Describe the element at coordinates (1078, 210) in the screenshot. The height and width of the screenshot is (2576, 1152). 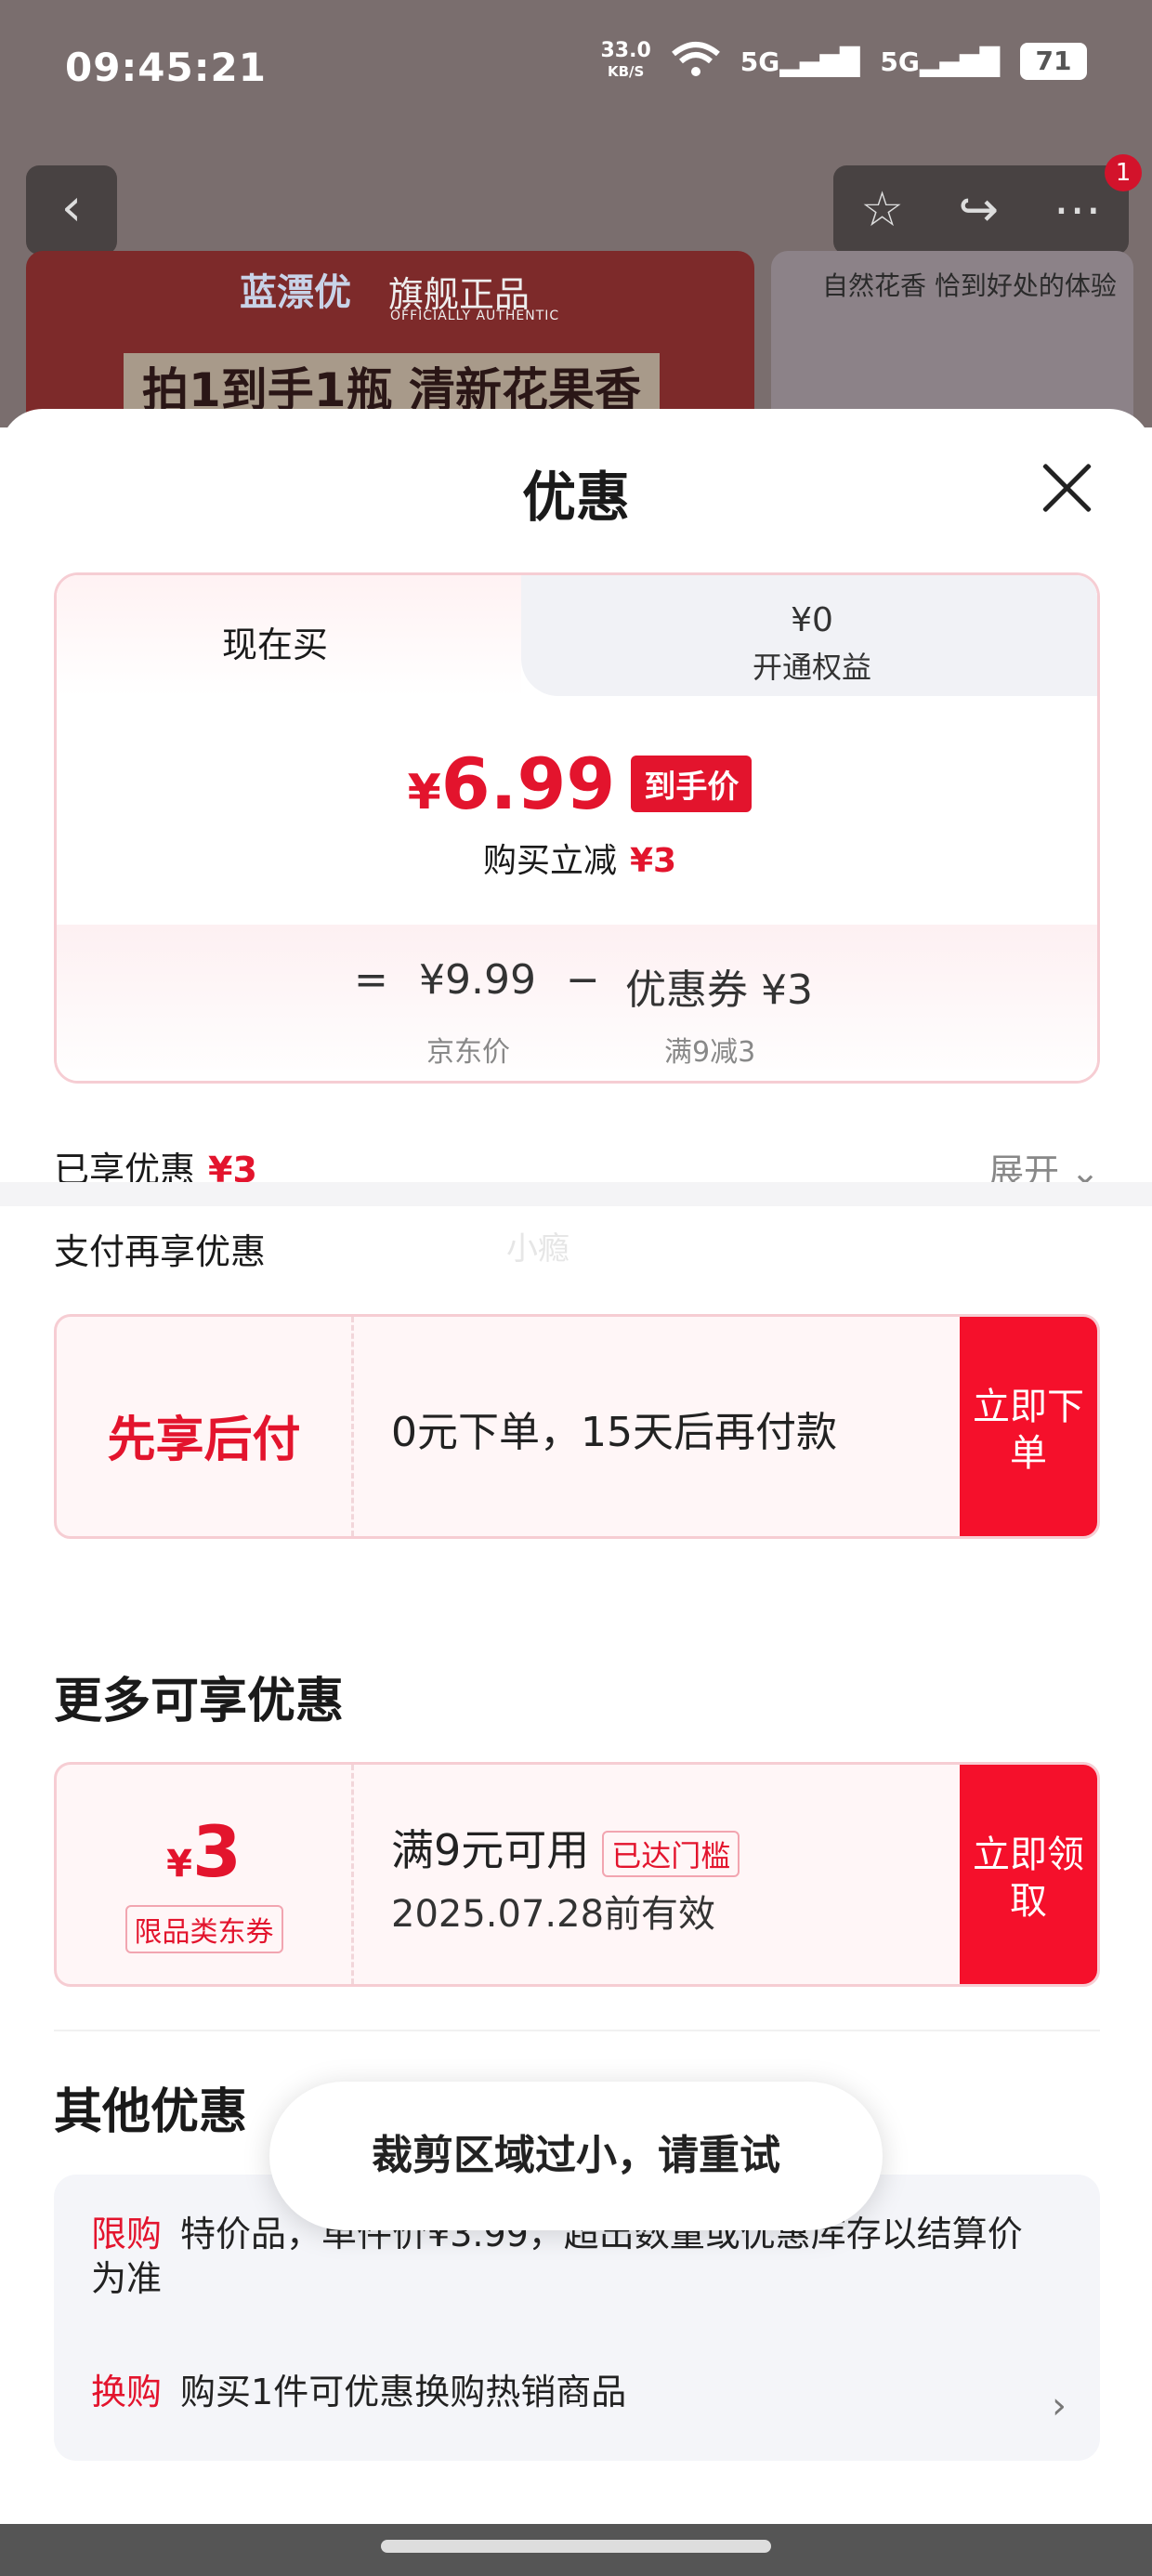
I see `more-icon: ⋯` at that location.